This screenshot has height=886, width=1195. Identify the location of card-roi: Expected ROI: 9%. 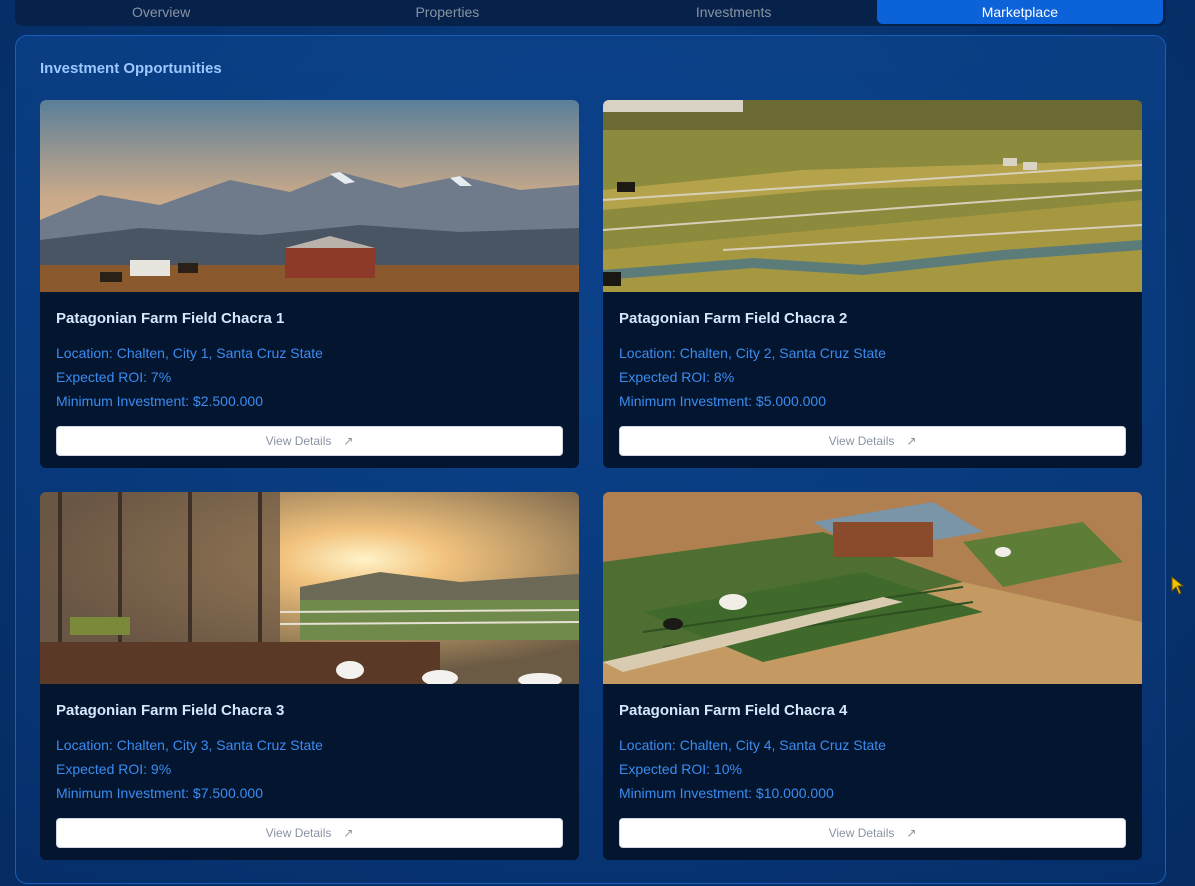
(114, 769).